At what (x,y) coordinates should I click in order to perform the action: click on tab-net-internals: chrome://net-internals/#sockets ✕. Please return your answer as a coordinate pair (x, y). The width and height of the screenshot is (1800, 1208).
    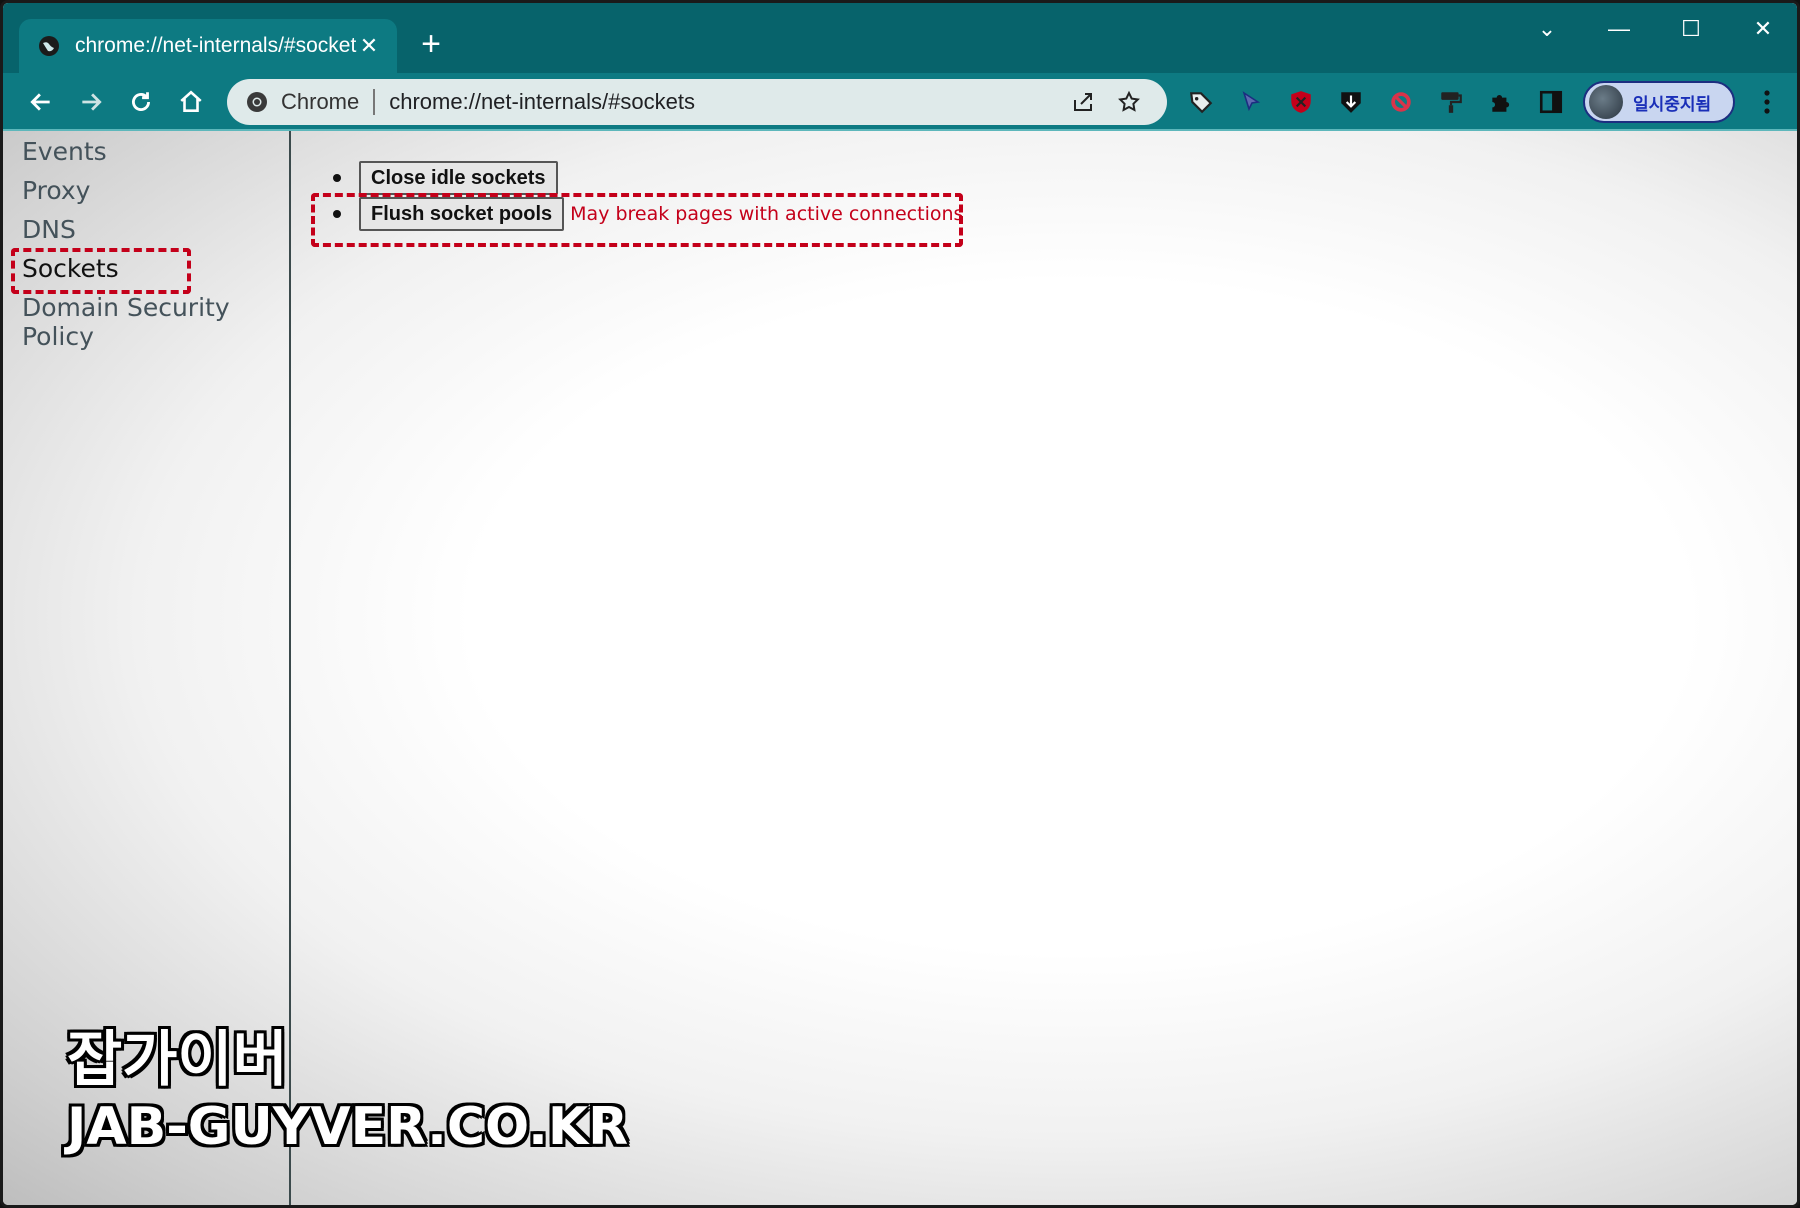
    Looking at the image, I should click on (208, 46).